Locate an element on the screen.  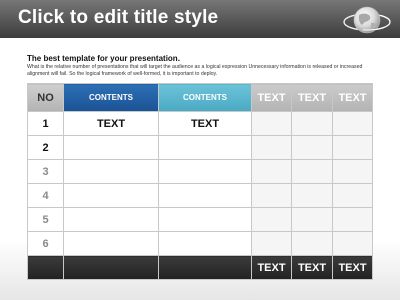
table-row: 1 TEXT TEXT is located at coordinates (200, 123).